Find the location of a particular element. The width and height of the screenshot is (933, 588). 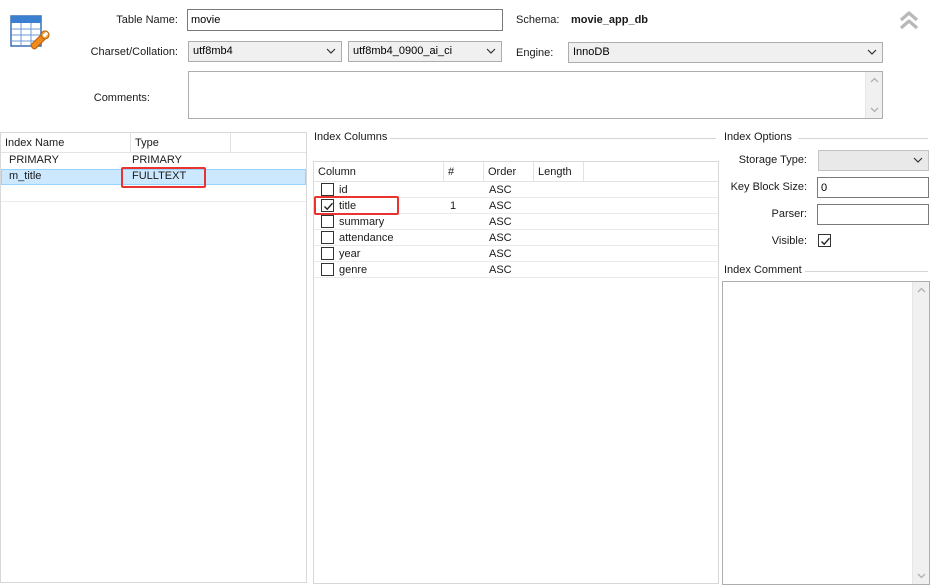

engine-select: InnoDB is located at coordinates (725, 52).